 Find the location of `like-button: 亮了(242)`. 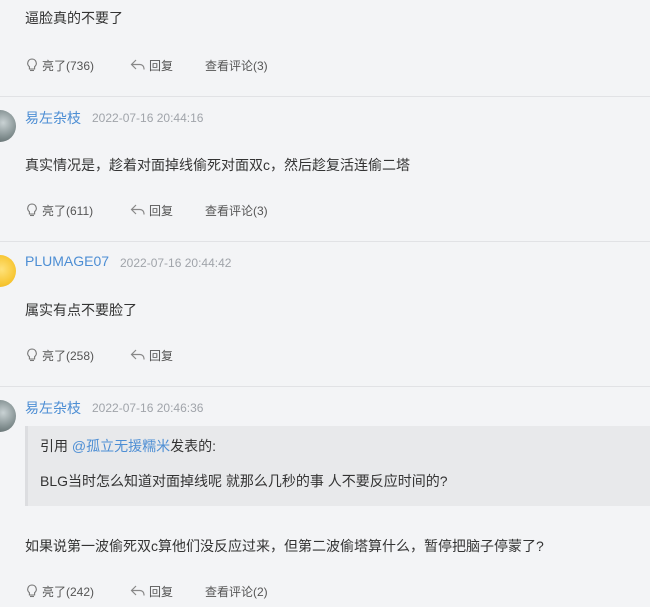

like-button: 亮了(242) is located at coordinates (77, 591).